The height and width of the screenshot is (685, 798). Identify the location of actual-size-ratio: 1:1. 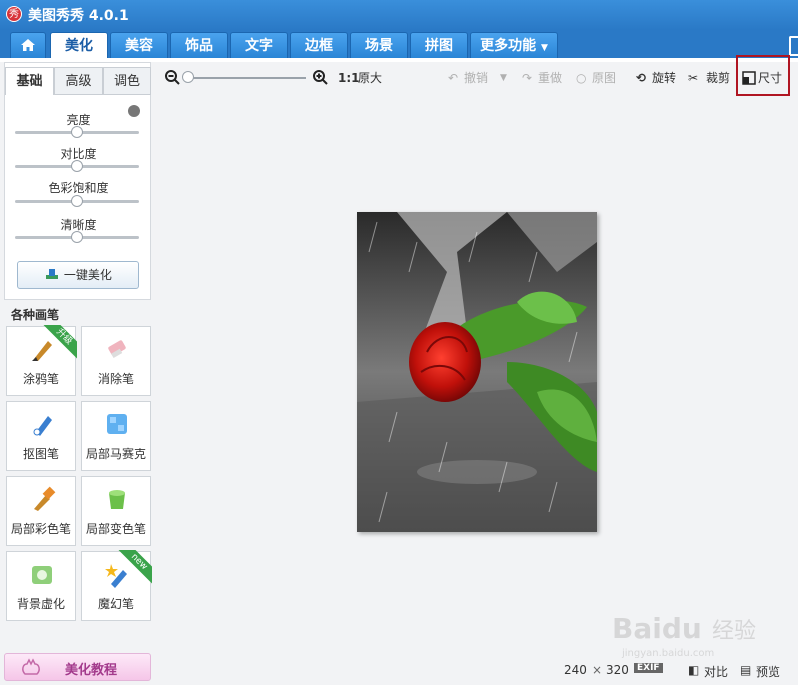
(349, 78).